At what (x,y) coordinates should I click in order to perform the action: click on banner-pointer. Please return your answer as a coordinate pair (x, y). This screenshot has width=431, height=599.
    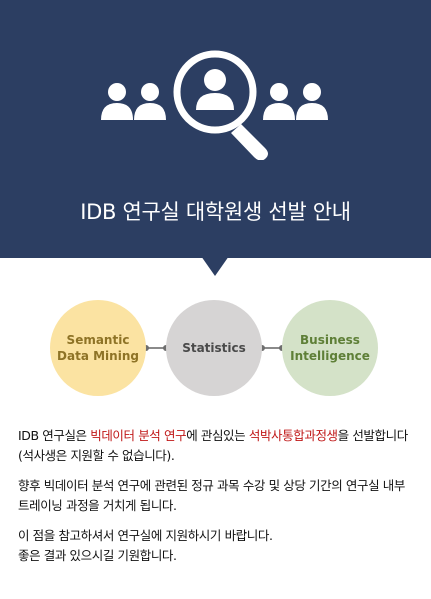
    Looking at the image, I should click on (215, 266).